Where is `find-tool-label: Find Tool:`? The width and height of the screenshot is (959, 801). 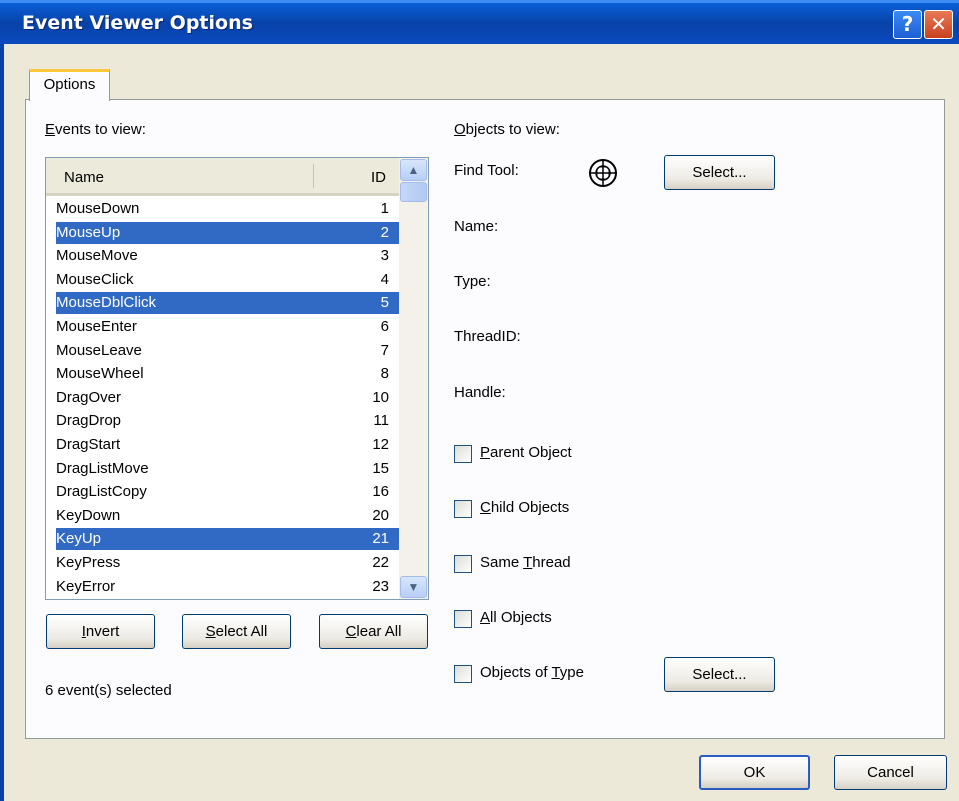 find-tool-label: Find Tool: is located at coordinates (486, 170).